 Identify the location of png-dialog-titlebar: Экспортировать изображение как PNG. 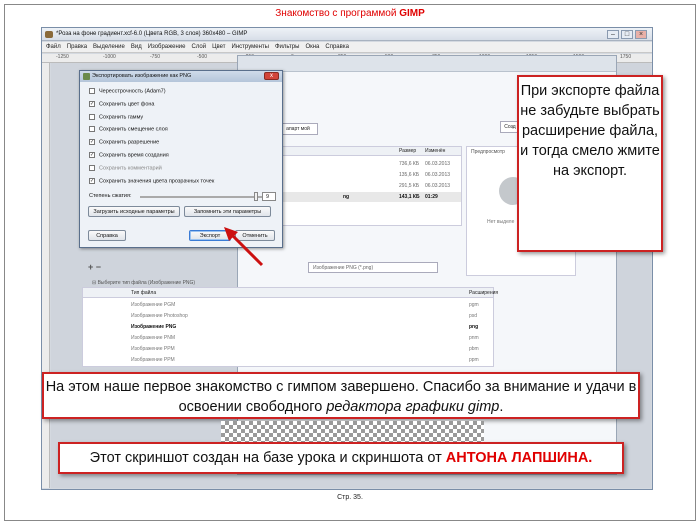
(181, 76).